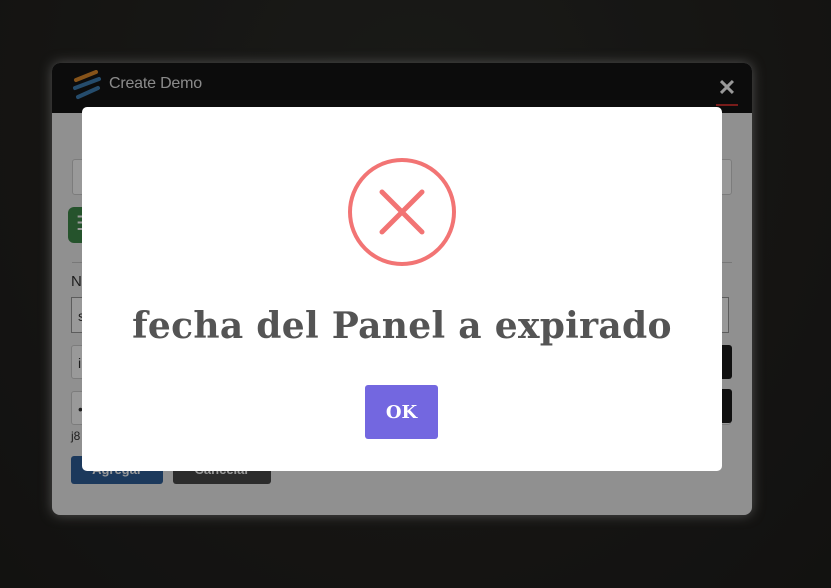 The image size is (831, 588). What do you see at coordinates (402, 326) in the screenshot?
I see `alert-message: fecha del Panel a expirado` at bounding box center [402, 326].